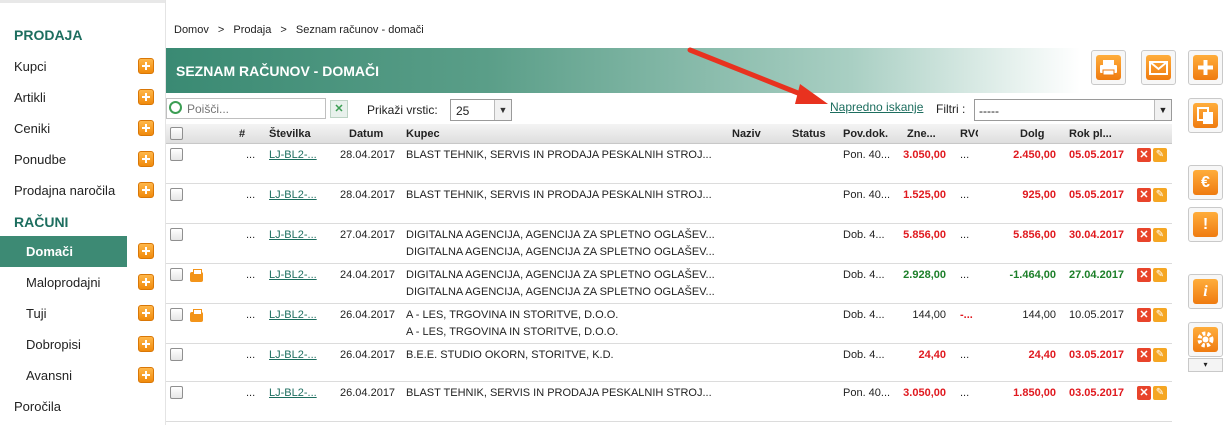 Image resolution: width=1231 pixels, height=425 pixels. I want to click on breadcrumb-home: Domov, so click(191, 30).